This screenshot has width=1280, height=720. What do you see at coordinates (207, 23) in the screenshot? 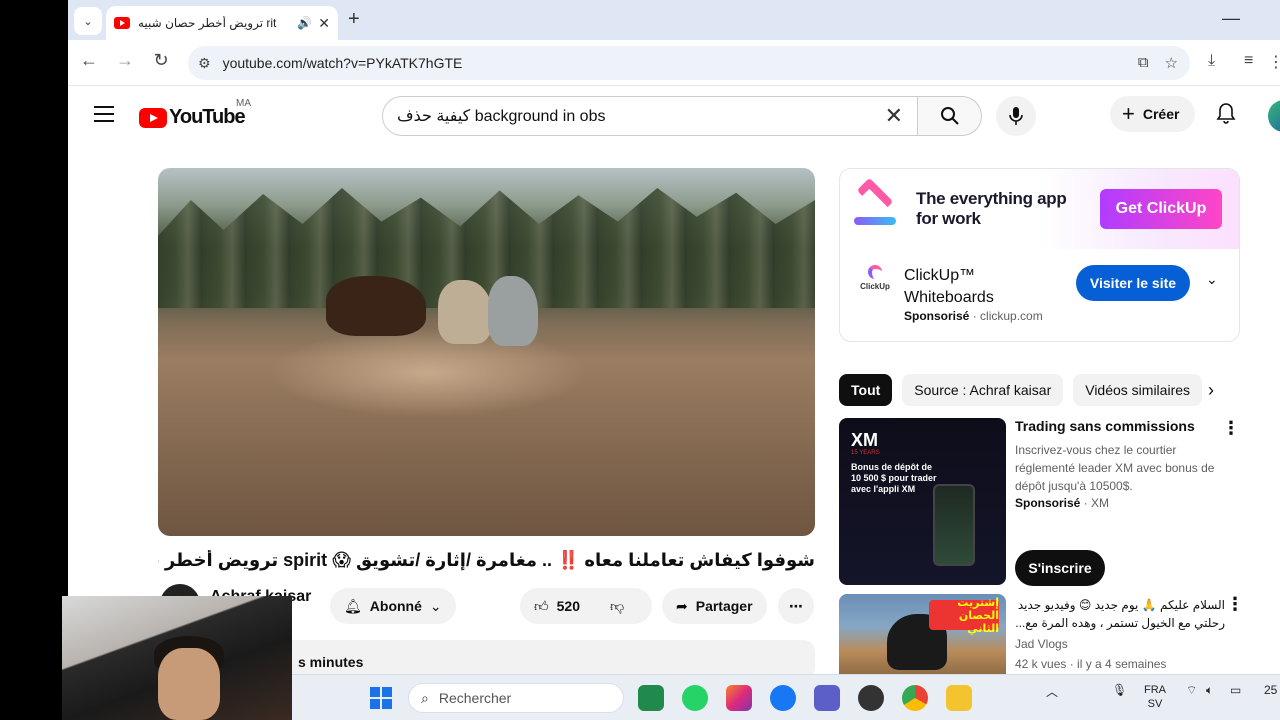
I see `tab-title: rit ترويض أخطر حصان شبيه` at bounding box center [207, 23].